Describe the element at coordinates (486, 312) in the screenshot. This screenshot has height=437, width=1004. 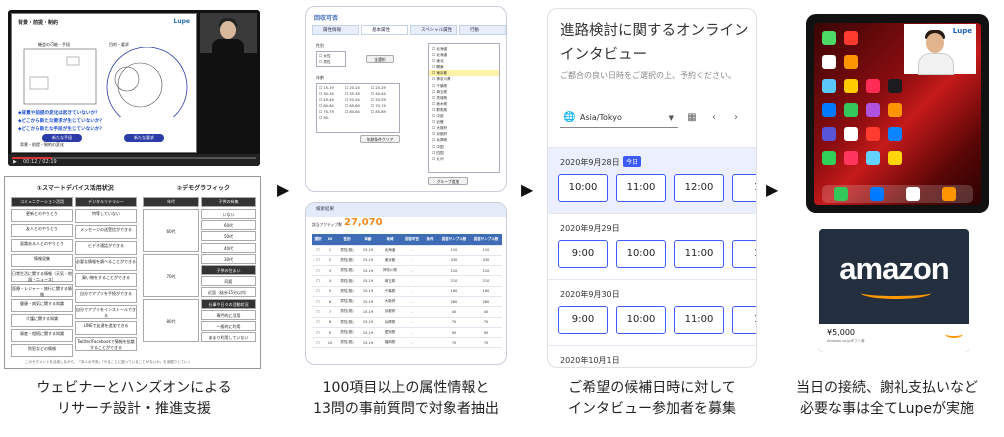
I see `row-samples-b: 40` at that location.